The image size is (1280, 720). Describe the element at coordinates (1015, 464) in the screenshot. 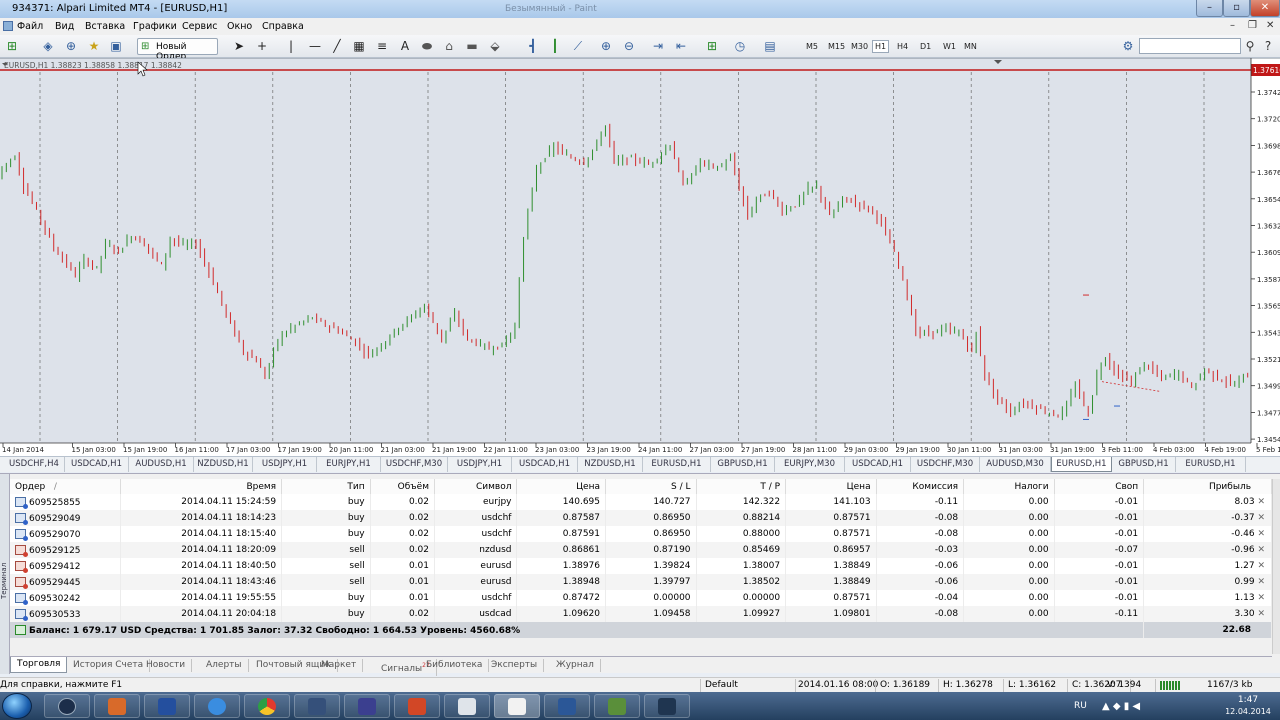

I see `chart-tab: AUDUSD,M30` at that location.